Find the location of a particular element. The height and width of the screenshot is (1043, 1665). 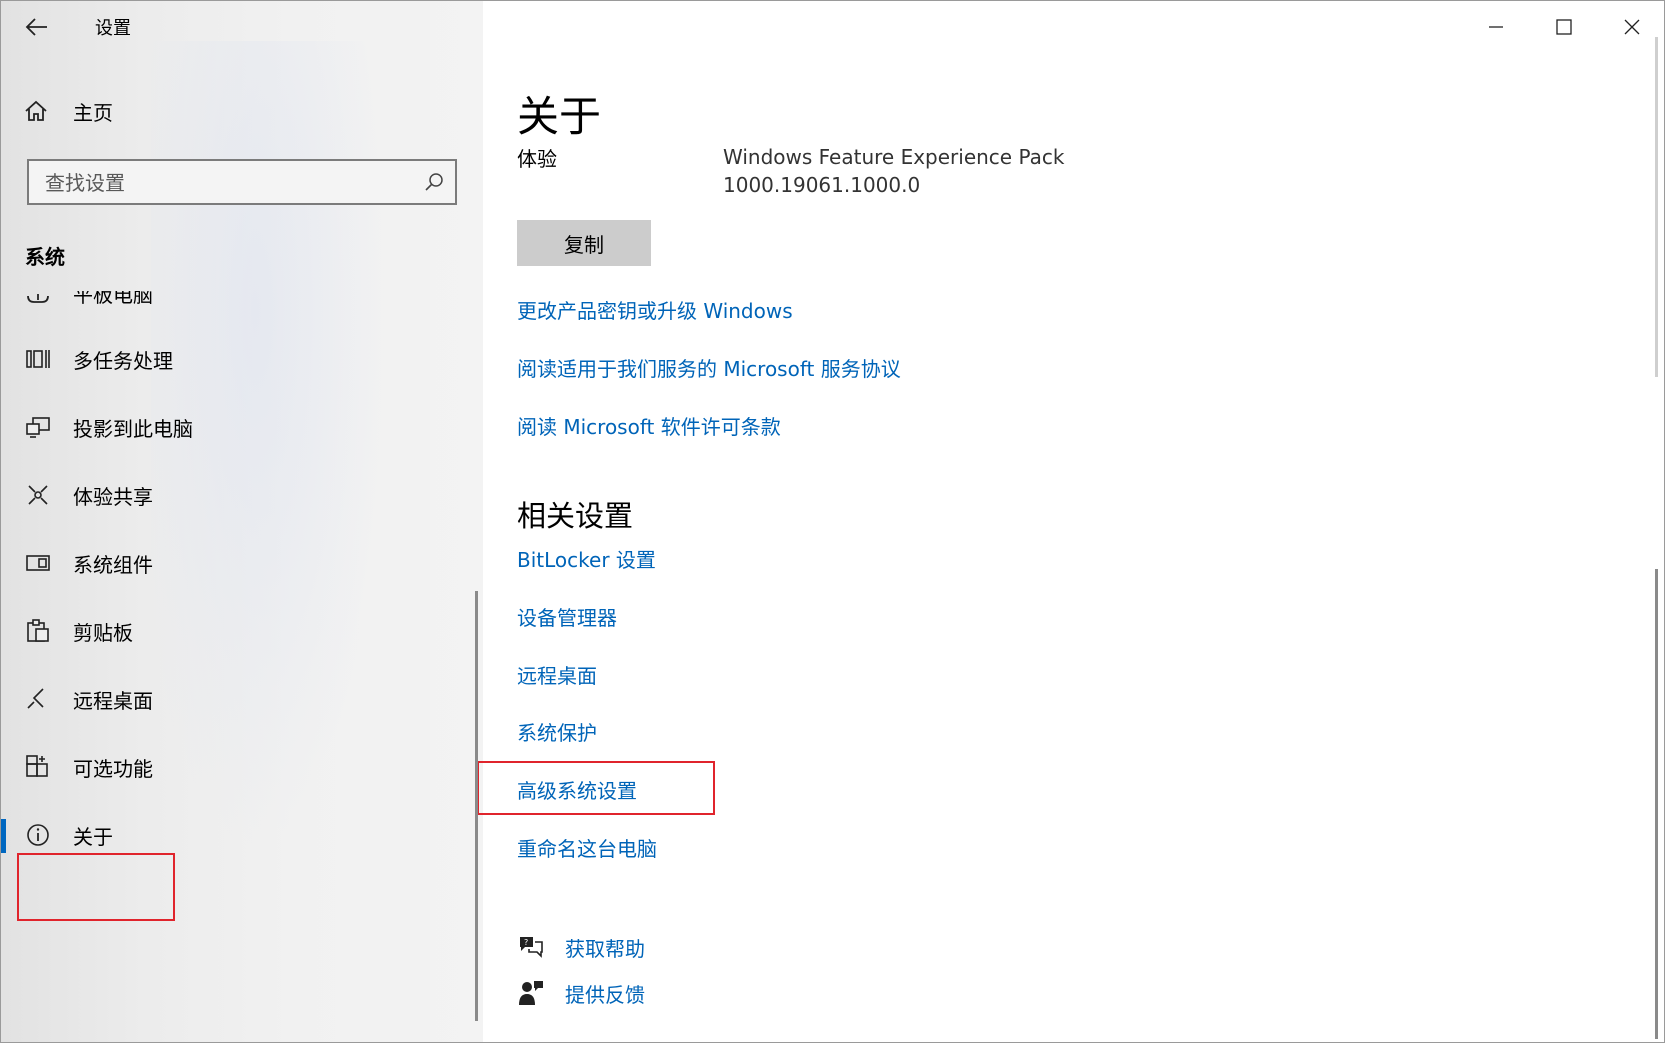

minimize-icon is located at coordinates (1496, 27).